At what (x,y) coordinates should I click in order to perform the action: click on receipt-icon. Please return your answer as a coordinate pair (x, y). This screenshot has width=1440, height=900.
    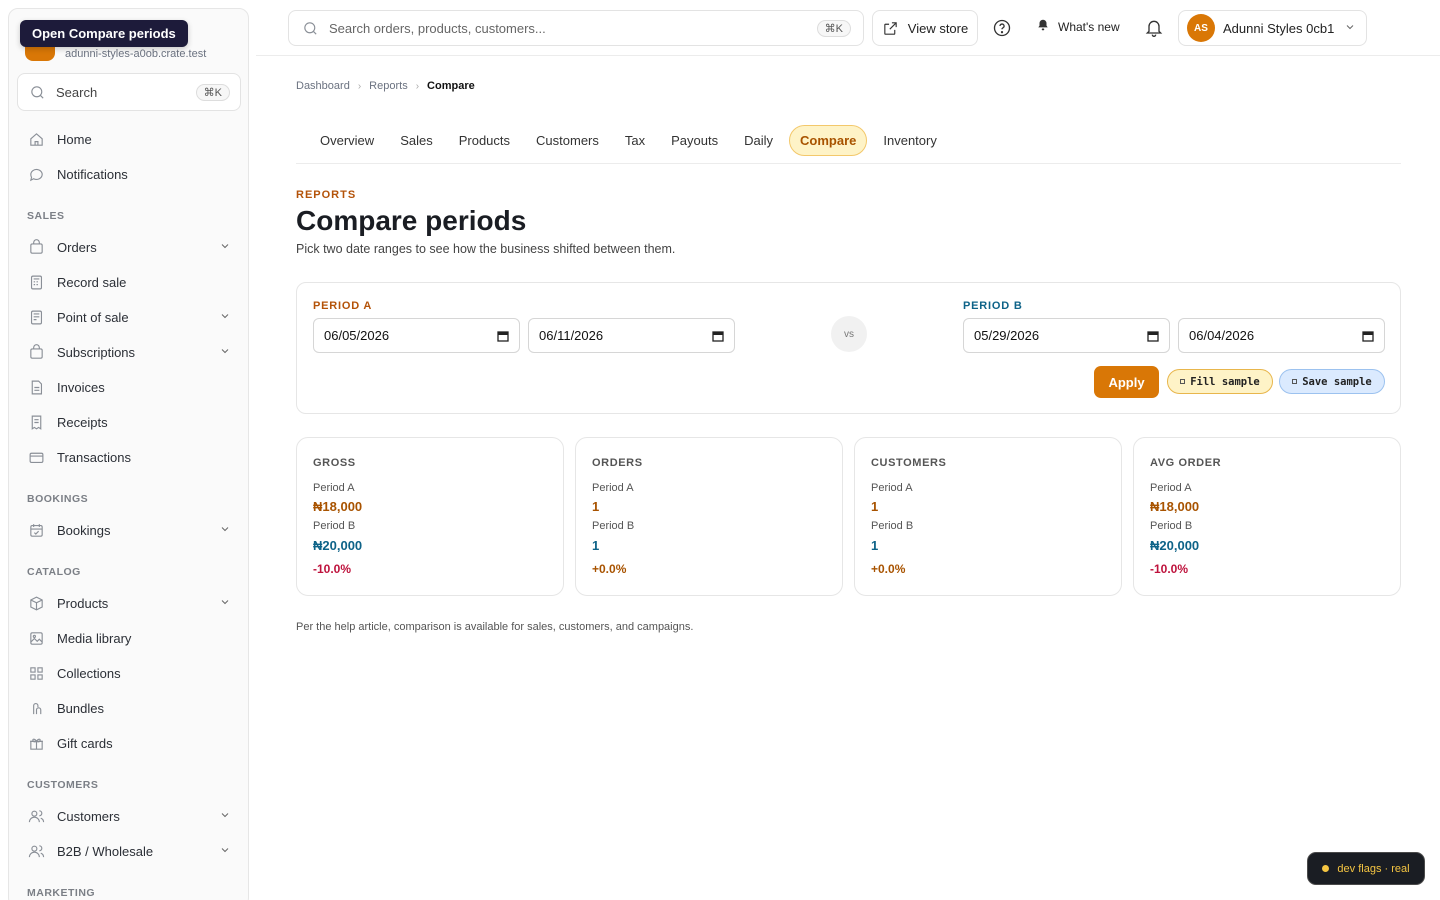
    Looking at the image, I should click on (36, 423).